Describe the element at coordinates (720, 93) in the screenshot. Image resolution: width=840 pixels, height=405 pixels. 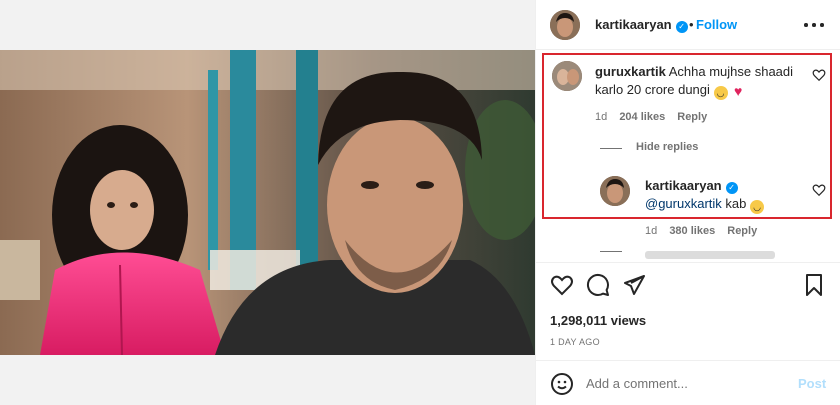
I see `upside-down-face-icon: ◡` at that location.